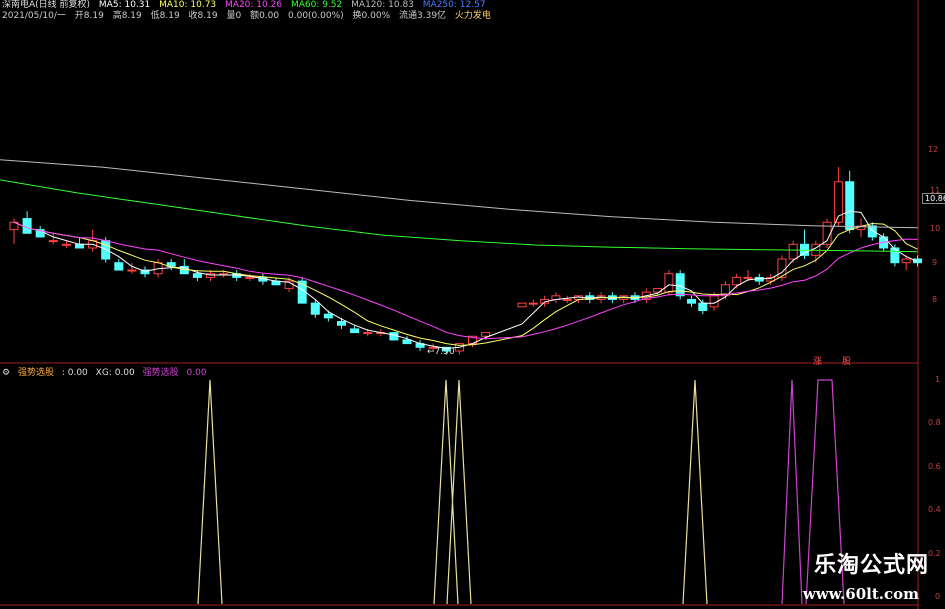  I want to click on price-tick-9: 9, so click(935, 262).